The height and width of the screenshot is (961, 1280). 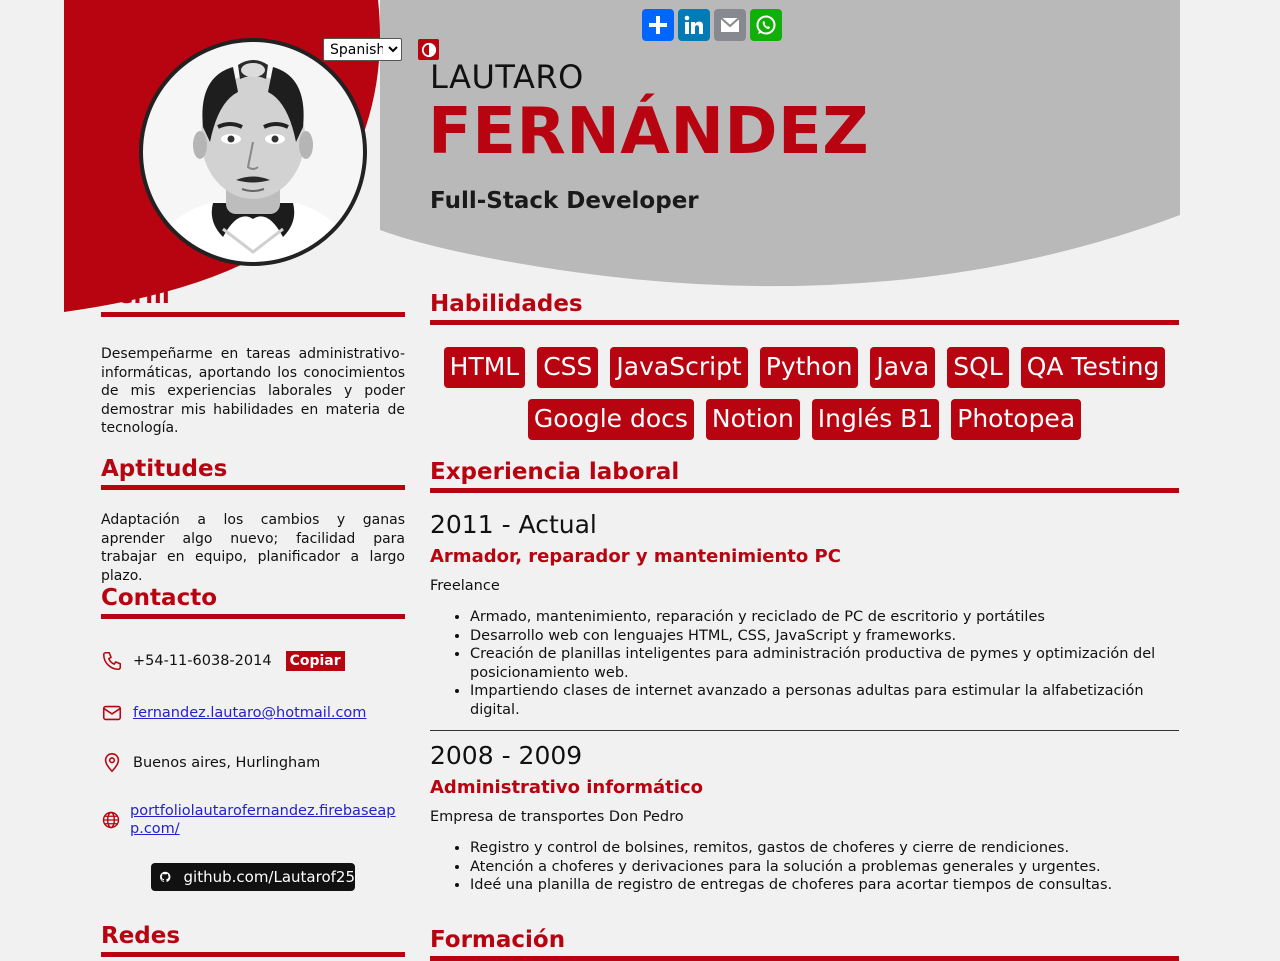 I want to click on share-addtoany-button, so click(x=658, y=25).